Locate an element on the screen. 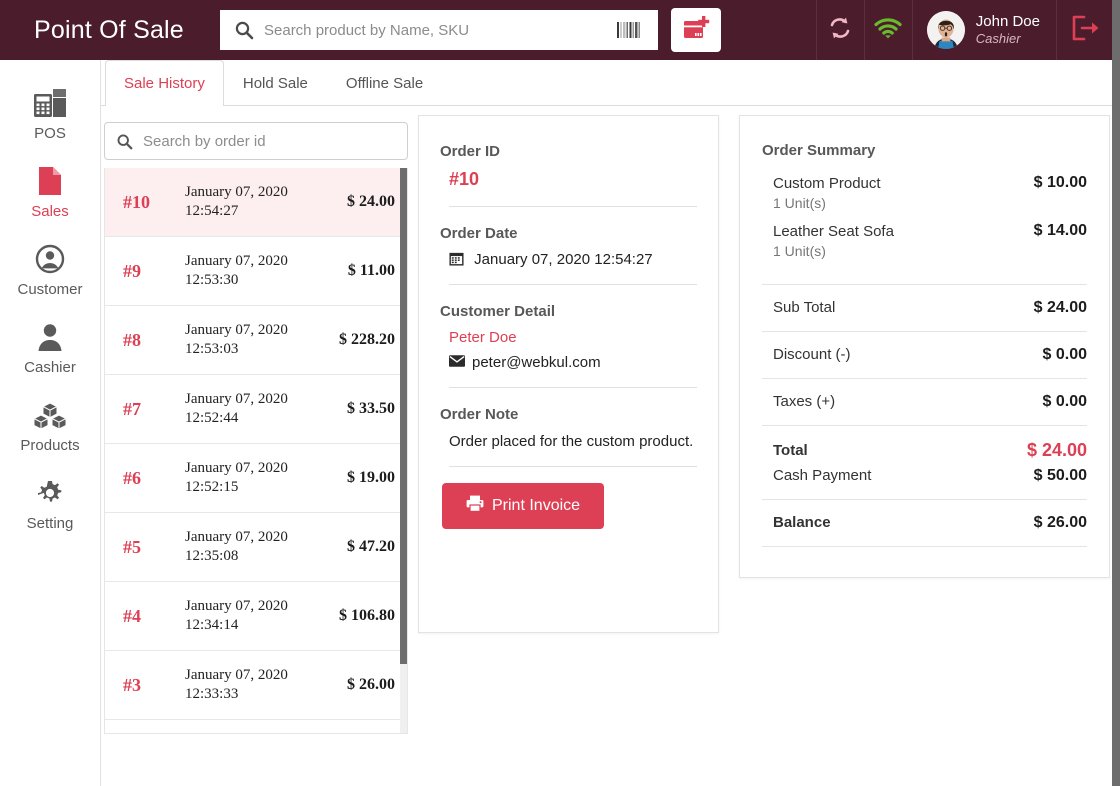 The height and width of the screenshot is (786, 1120). sidebar-item-label: Setting is located at coordinates (50, 523).